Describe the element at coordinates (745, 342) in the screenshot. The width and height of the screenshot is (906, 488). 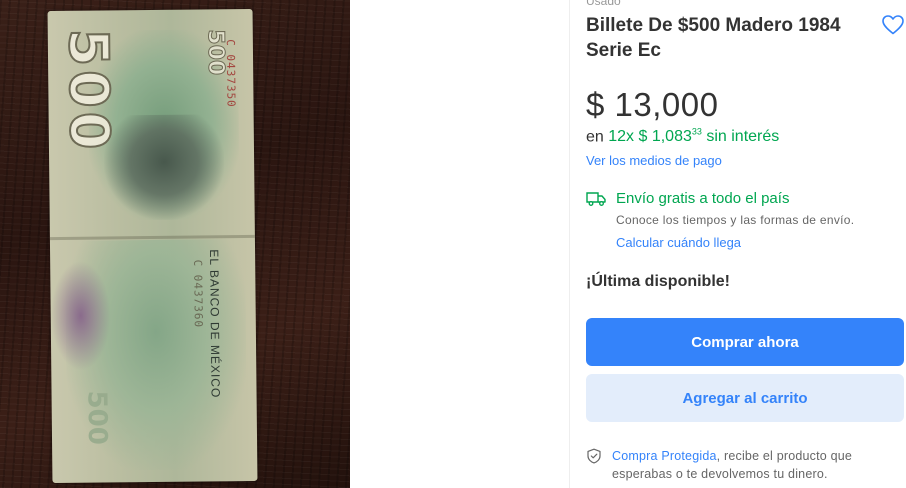
I see `buy-now-button: Comprar ahora` at that location.